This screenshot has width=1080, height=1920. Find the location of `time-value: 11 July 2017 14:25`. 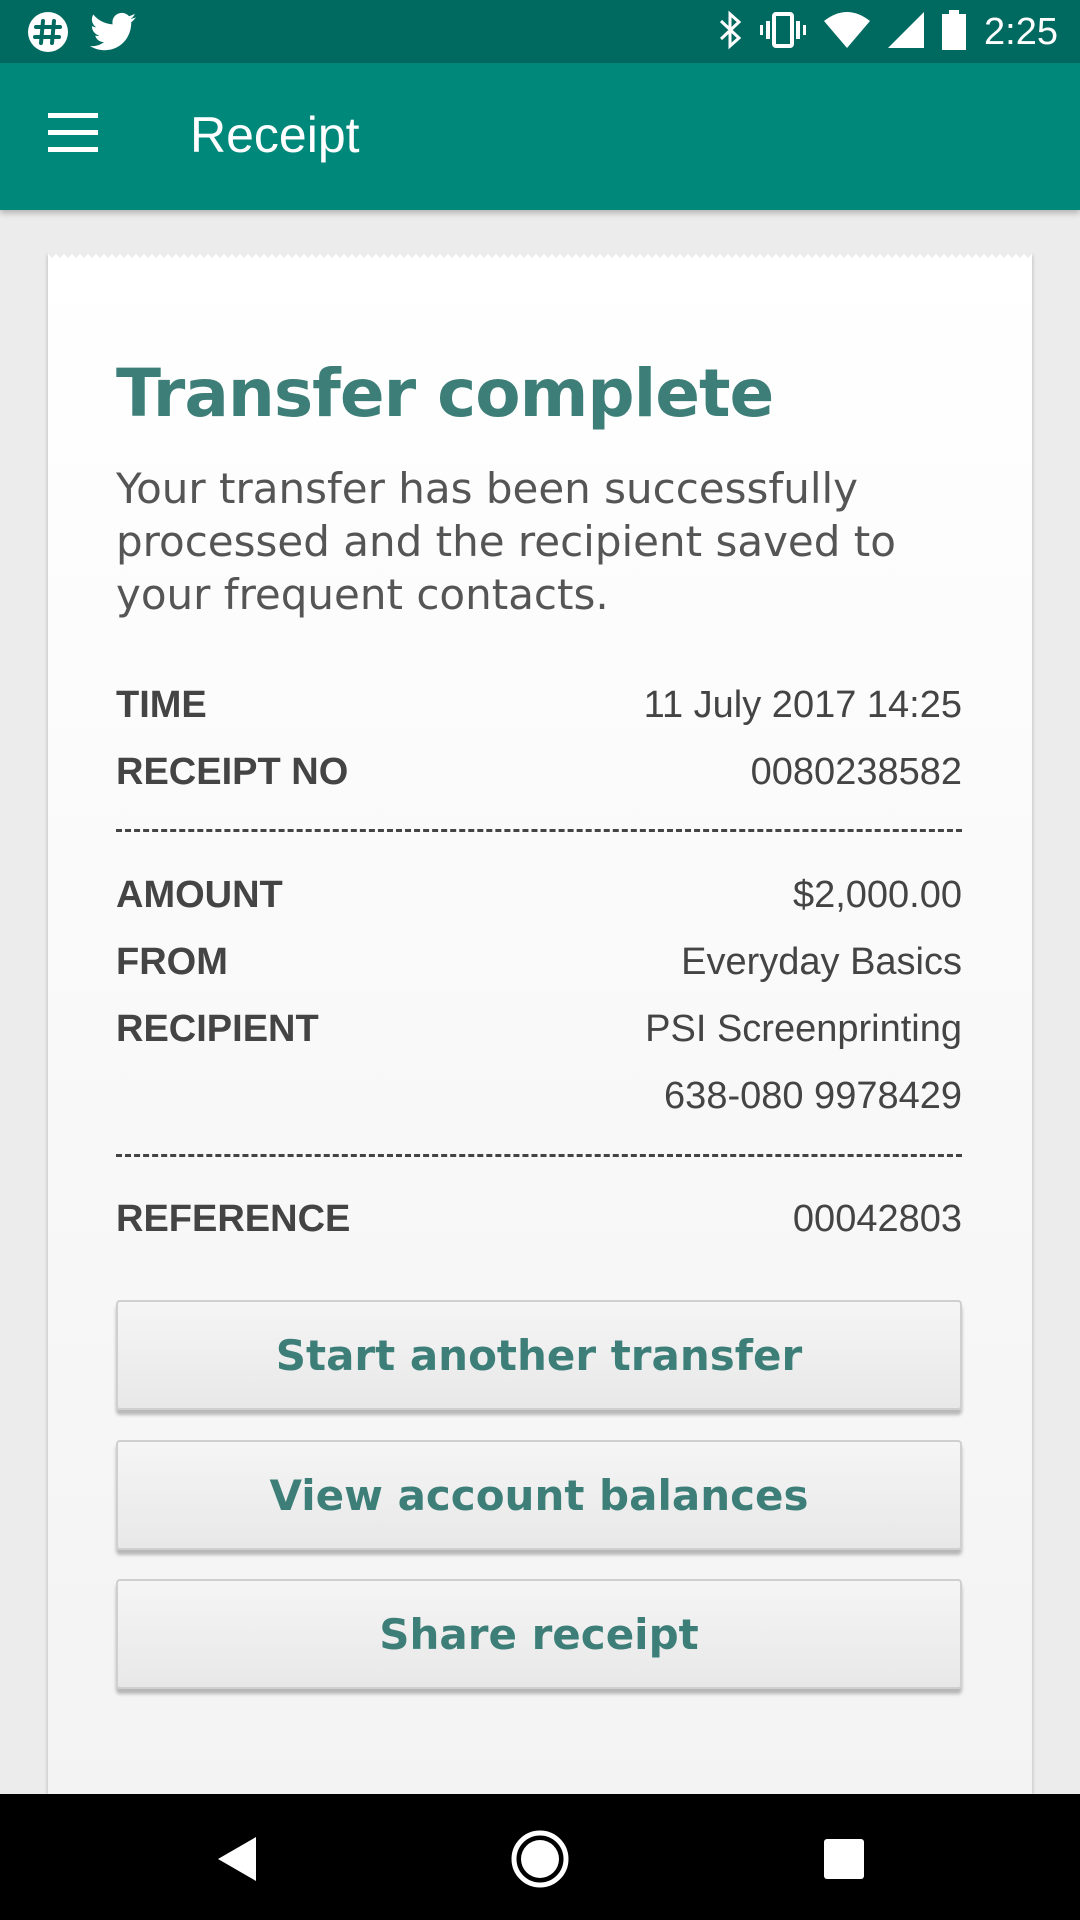

time-value: 11 July 2017 14:25 is located at coordinates (802, 705).